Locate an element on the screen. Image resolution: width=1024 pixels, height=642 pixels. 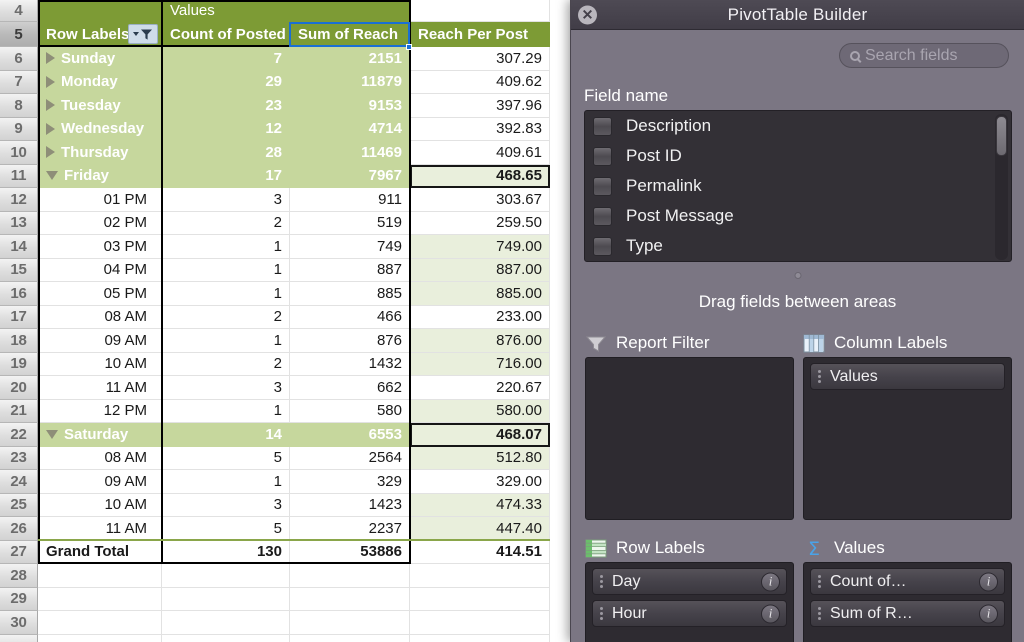
cell-reach-25: 1423 is located at coordinates (350, 505).